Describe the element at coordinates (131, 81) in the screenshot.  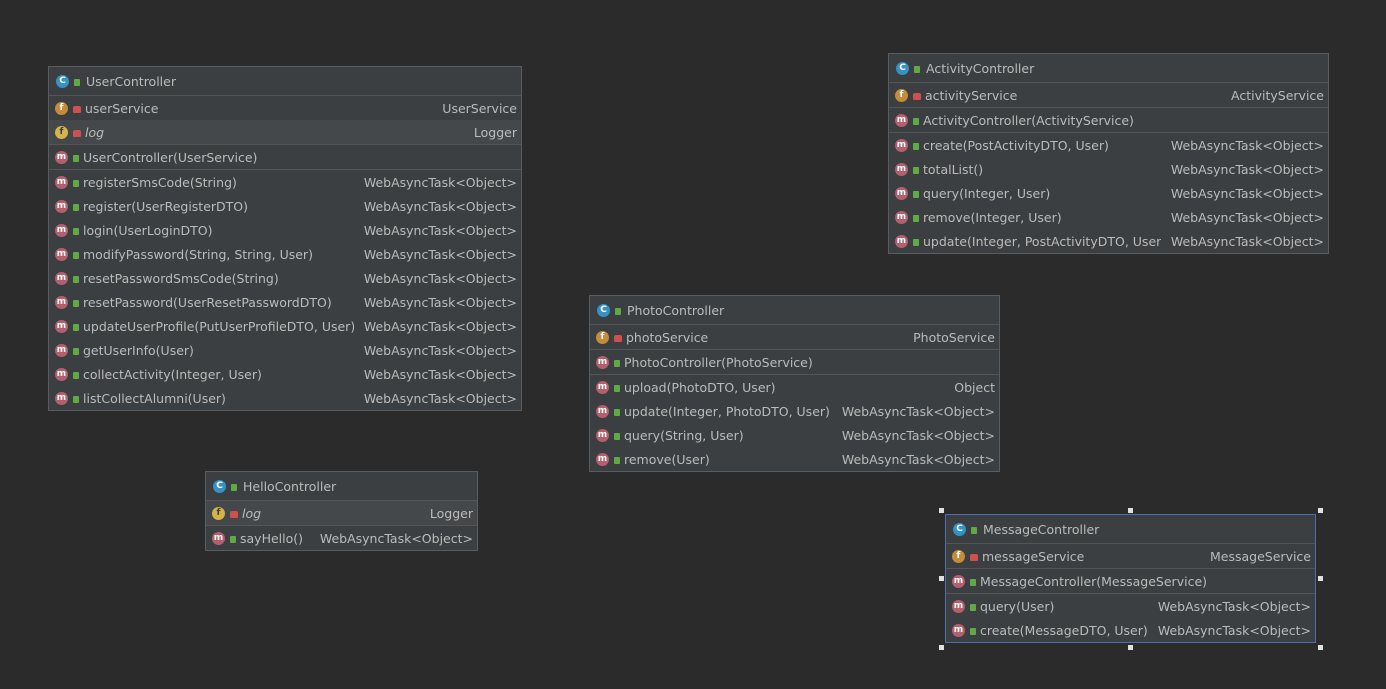
I see `class-title: UserController` at that location.